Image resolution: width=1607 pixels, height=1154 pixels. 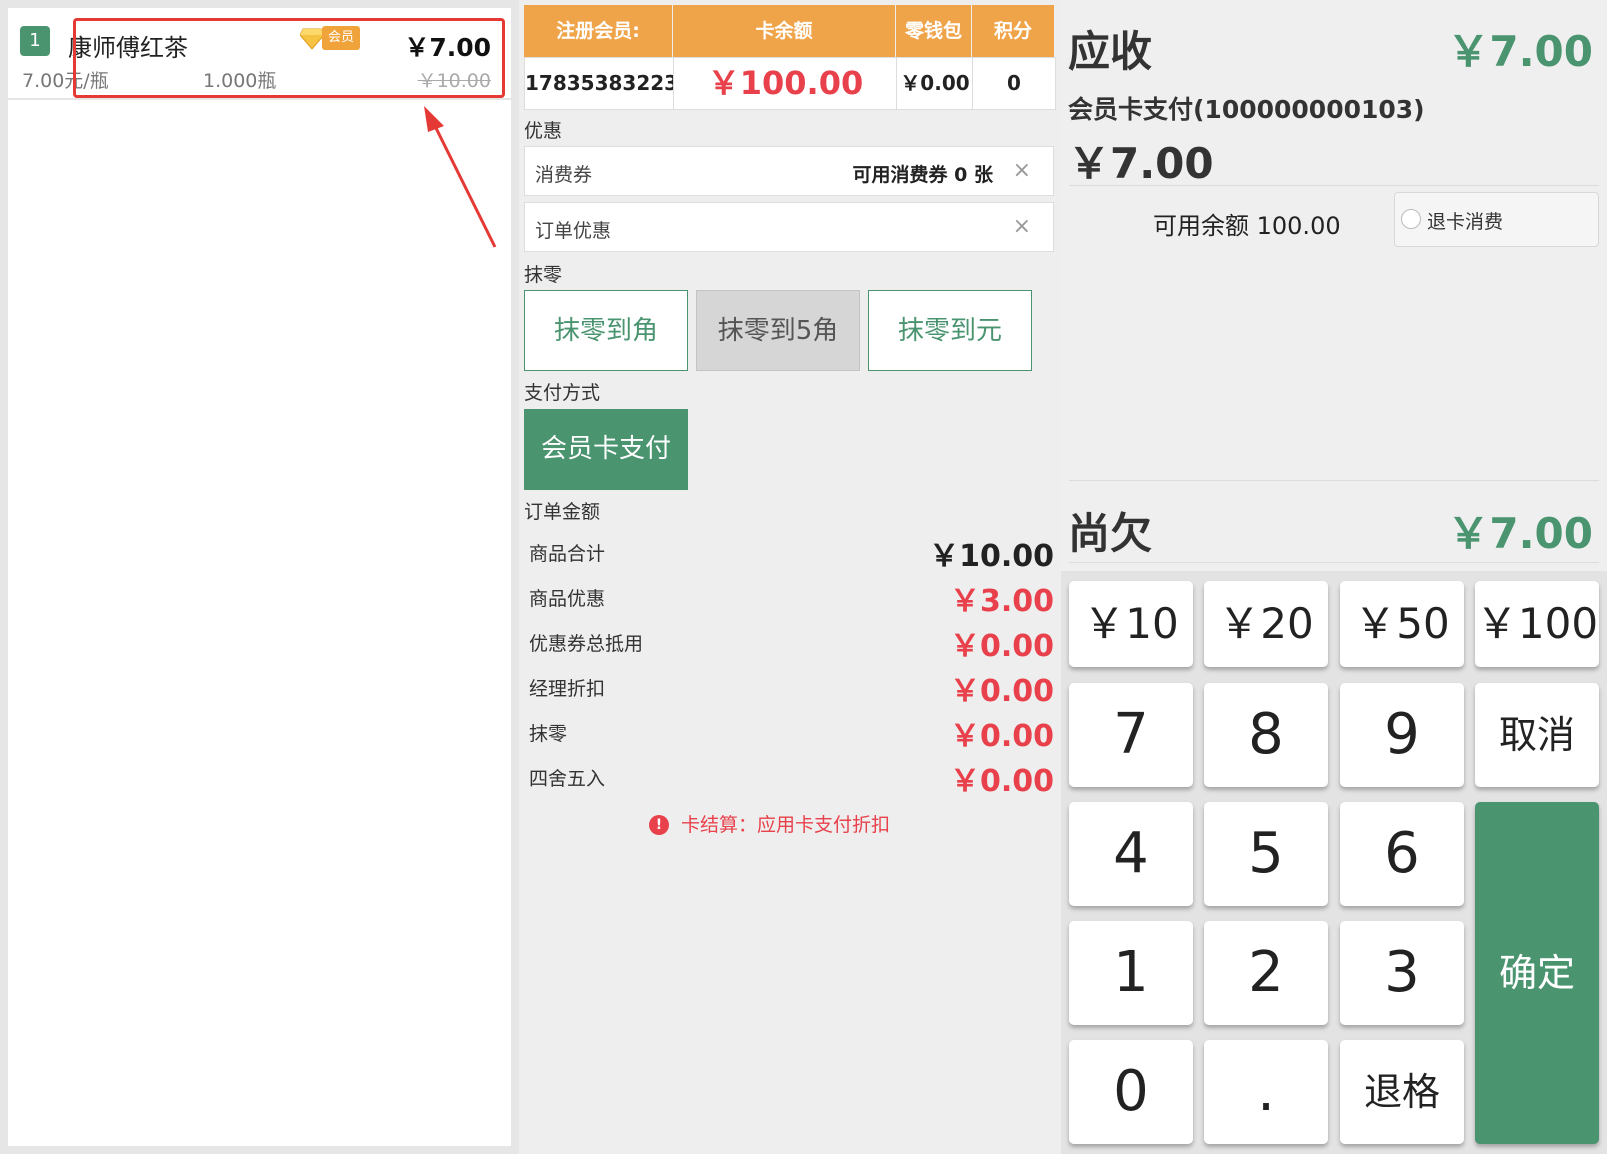 What do you see at coordinates (1411, 219) in the screenshot?
I see `refund-radio` at bounding box center [1411, 219].